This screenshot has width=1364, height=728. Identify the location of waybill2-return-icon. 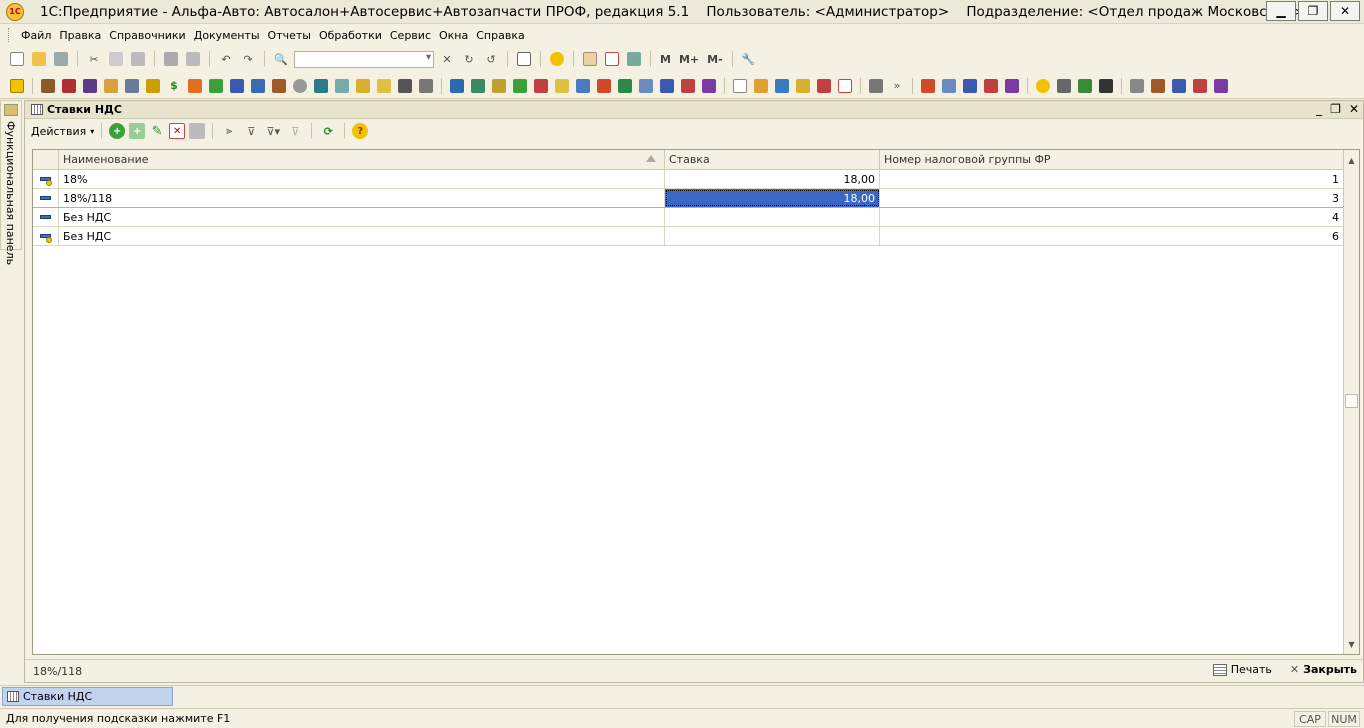
(1012, 86).